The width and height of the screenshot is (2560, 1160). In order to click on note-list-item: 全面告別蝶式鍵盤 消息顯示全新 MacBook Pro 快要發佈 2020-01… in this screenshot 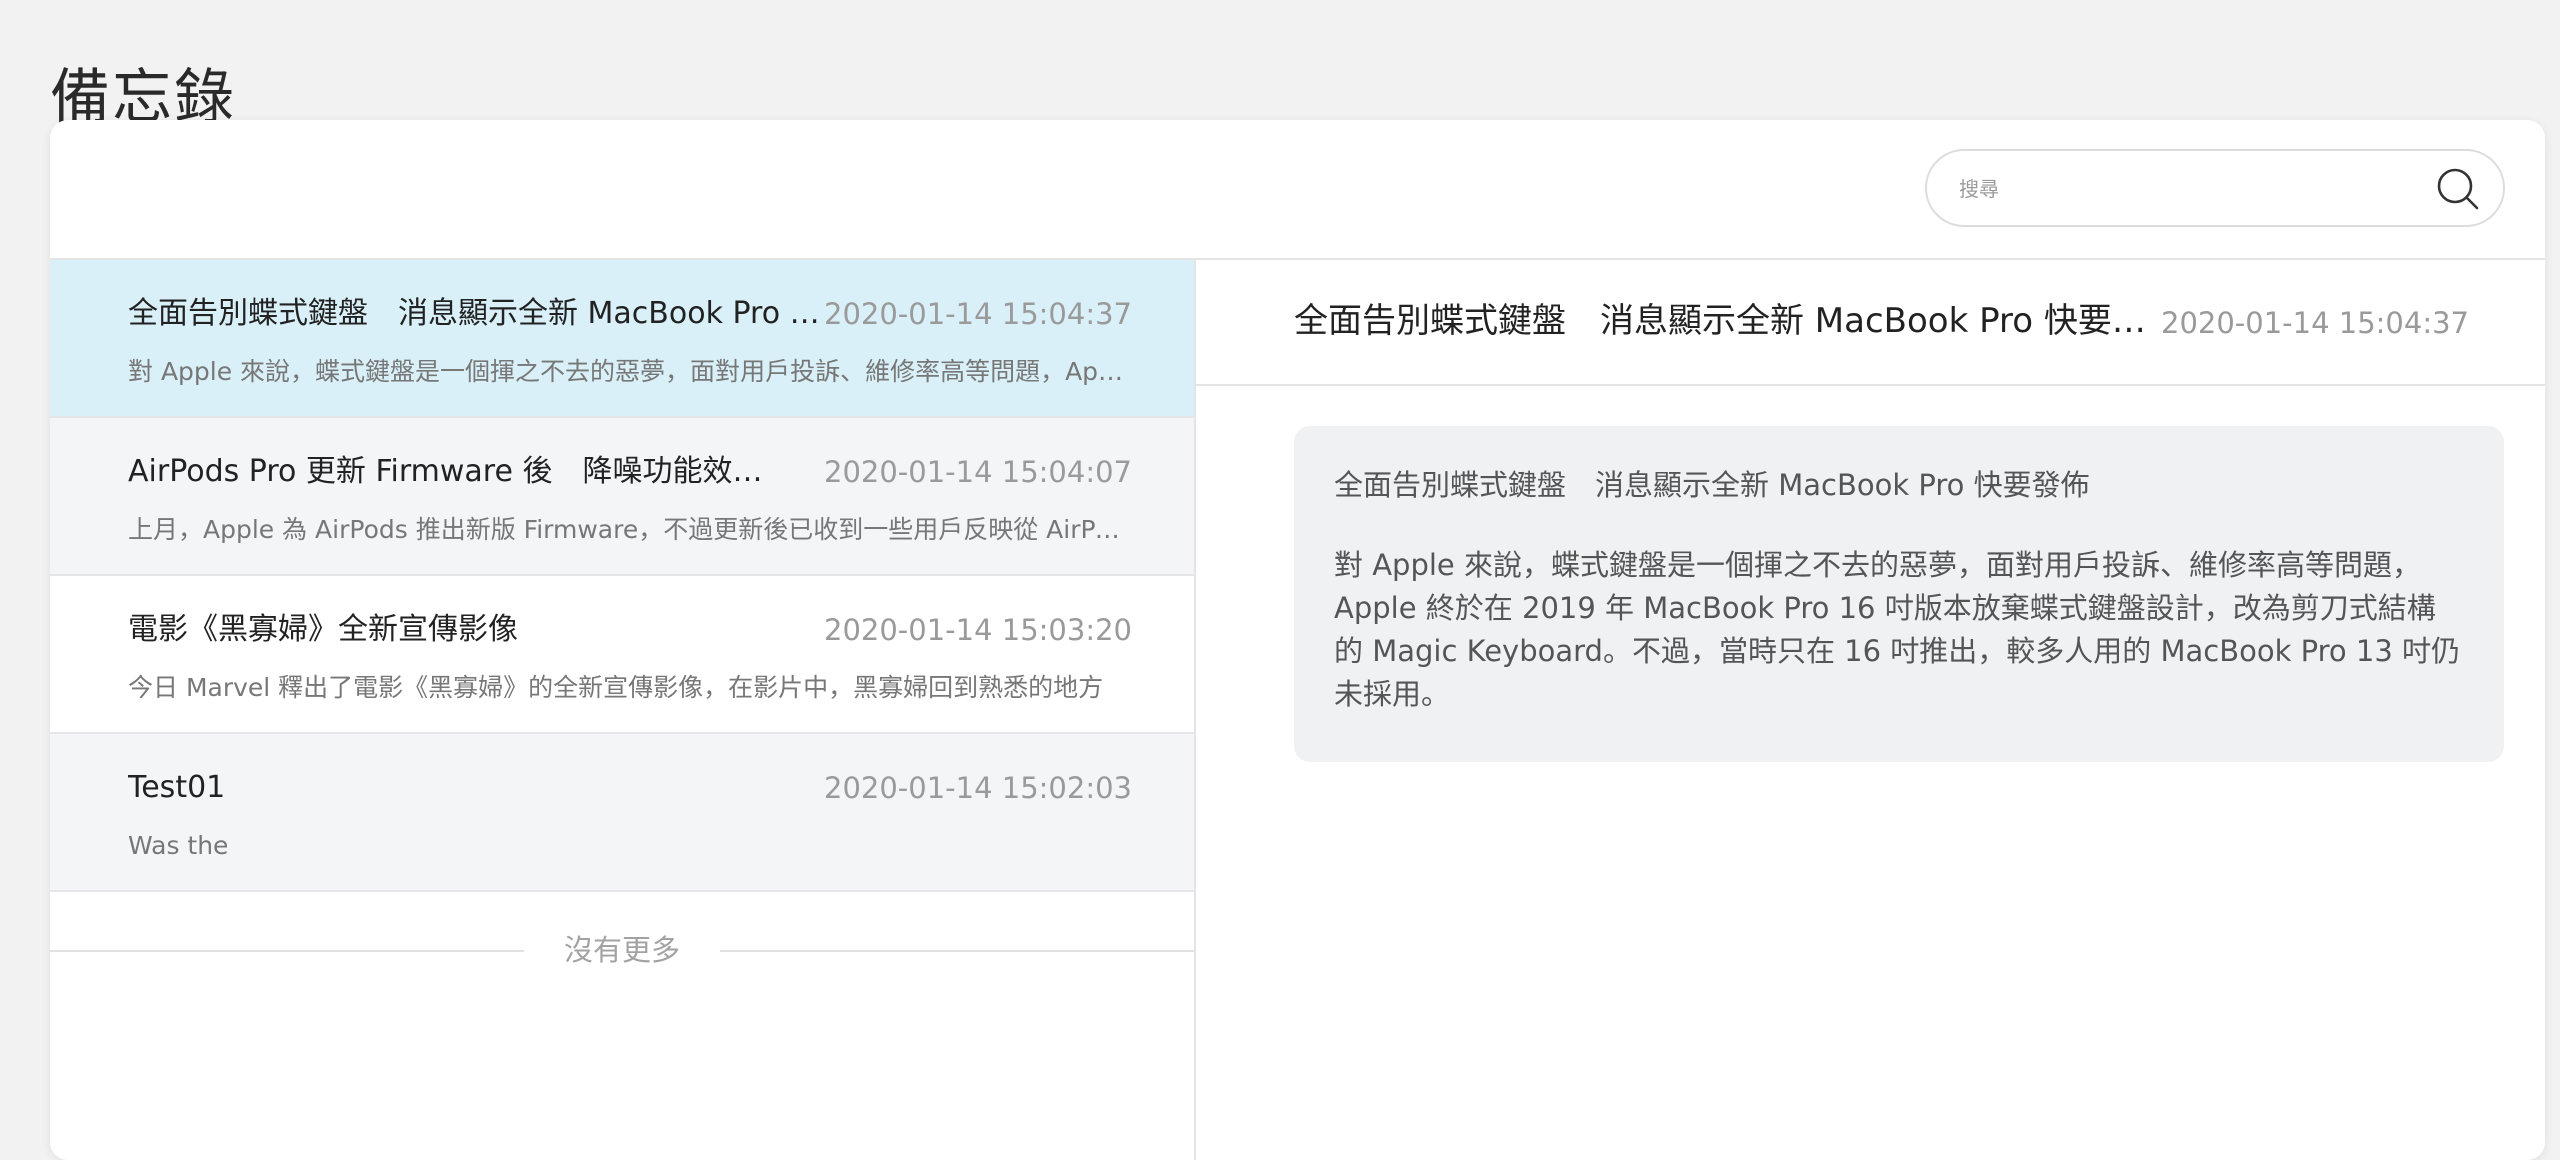, I will do `click(622, 339)`.